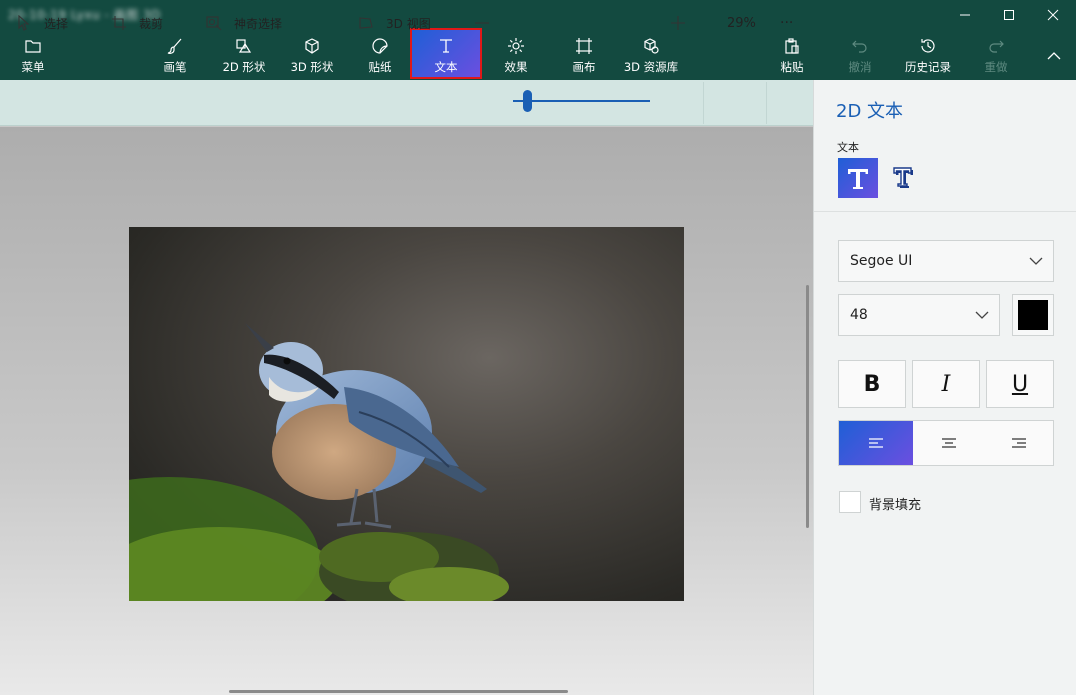 The height and width of the screenshot is (695, 1076). Describe the element at coordinates (996, 56) in the screenshot. I see `redo-button: 重做` at that location.